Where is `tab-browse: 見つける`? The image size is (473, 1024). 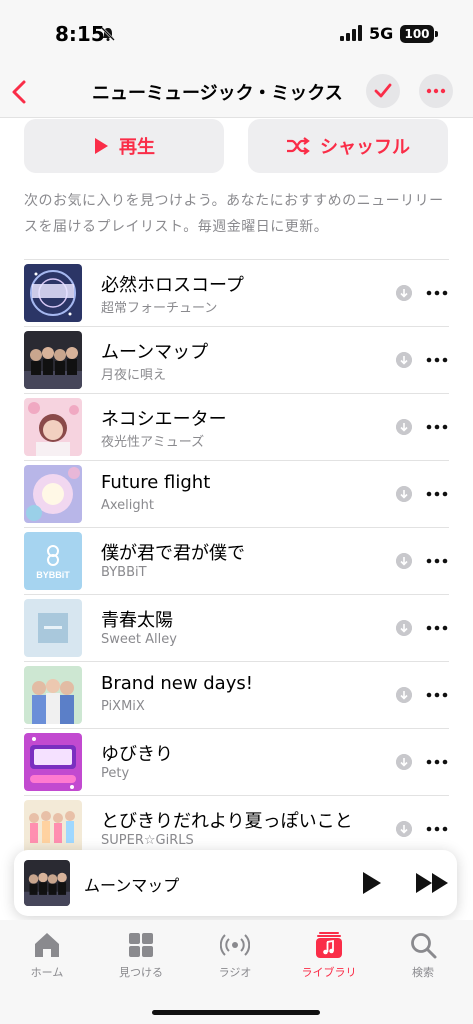
tab-browse: 見つける is located at coordinates (141, 955).